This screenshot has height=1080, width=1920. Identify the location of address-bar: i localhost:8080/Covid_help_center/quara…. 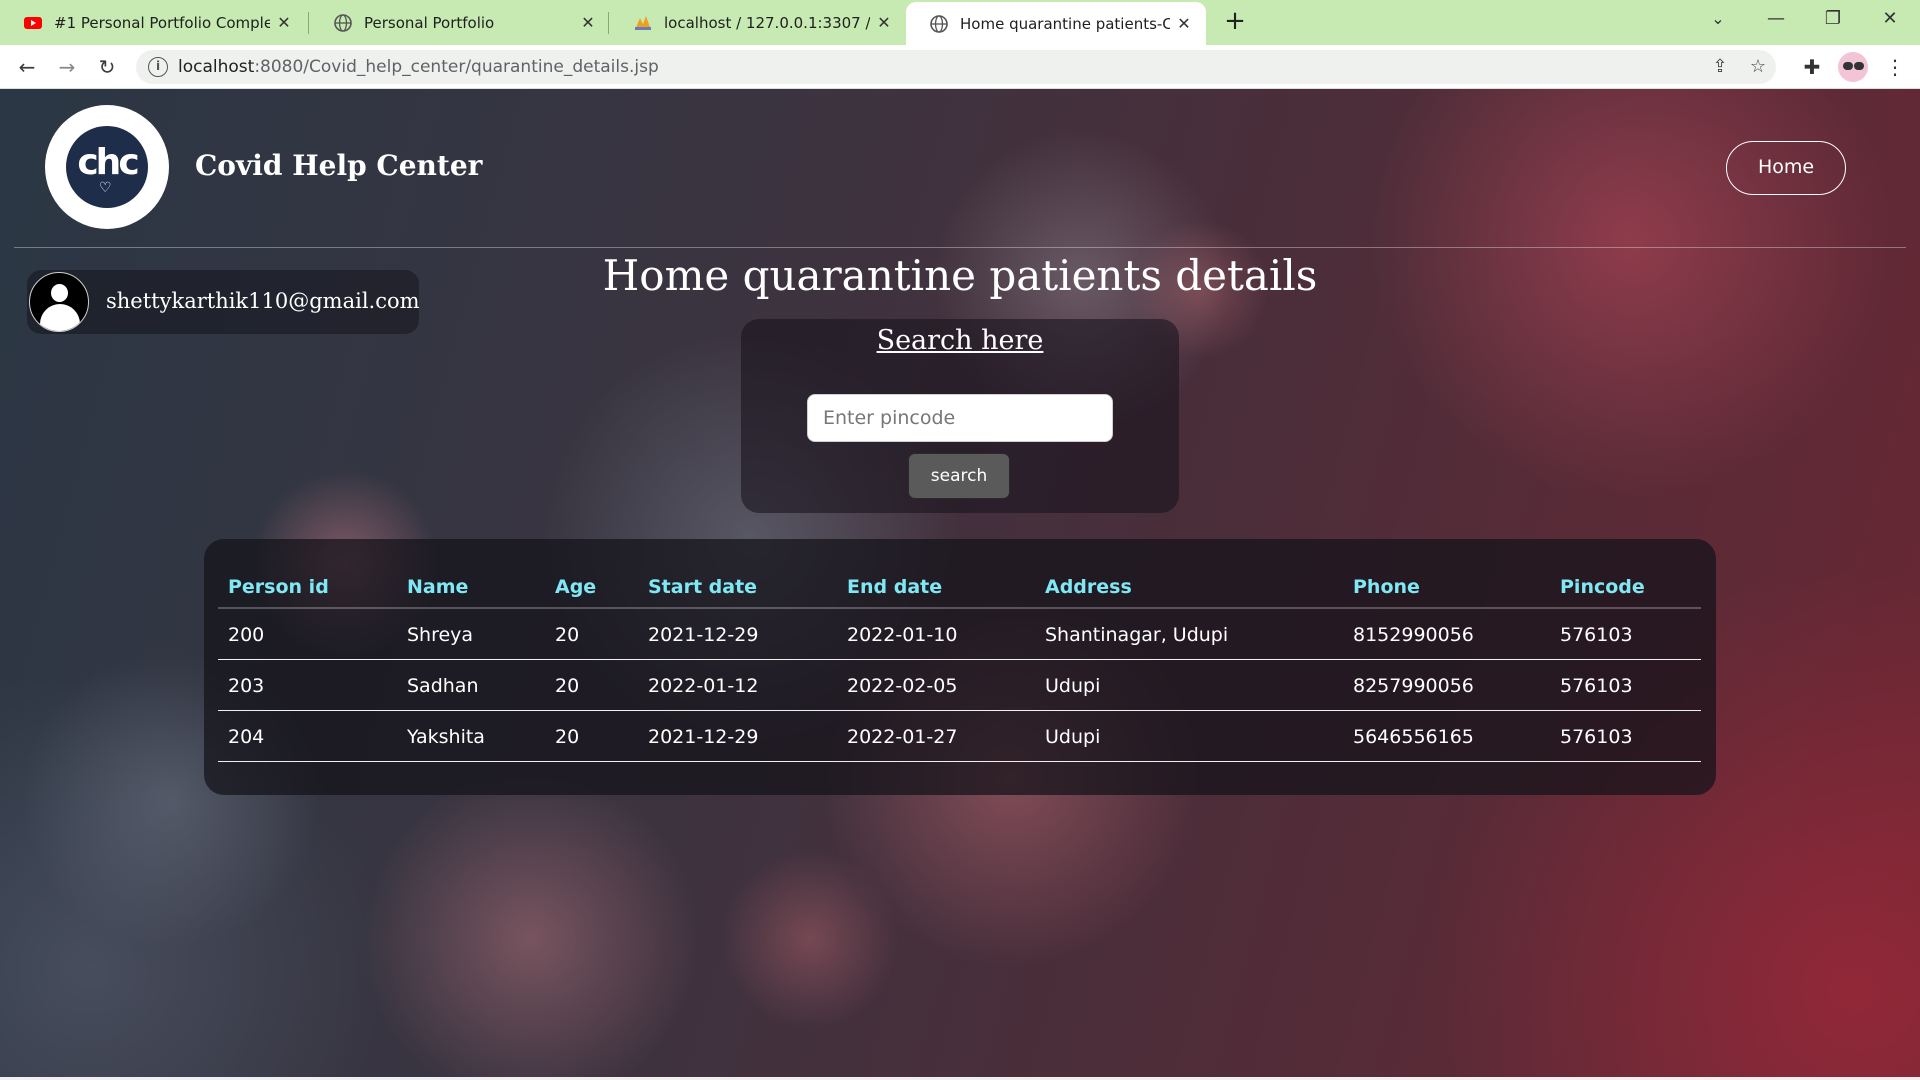
(956, 67).